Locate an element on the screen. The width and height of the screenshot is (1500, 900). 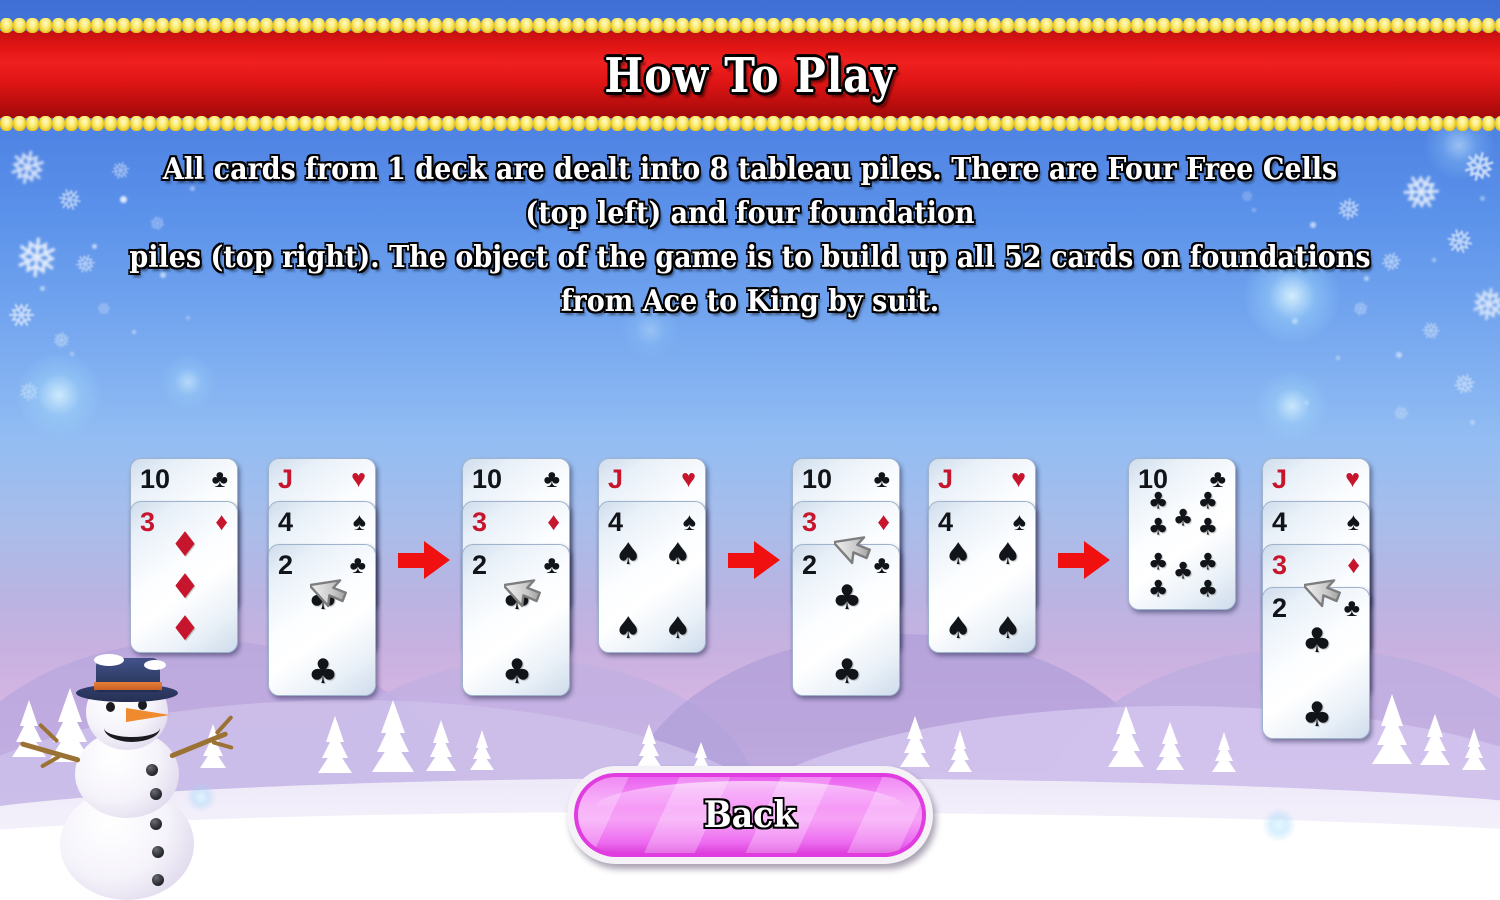
back-button: Back is located at coordinates (750, 815).